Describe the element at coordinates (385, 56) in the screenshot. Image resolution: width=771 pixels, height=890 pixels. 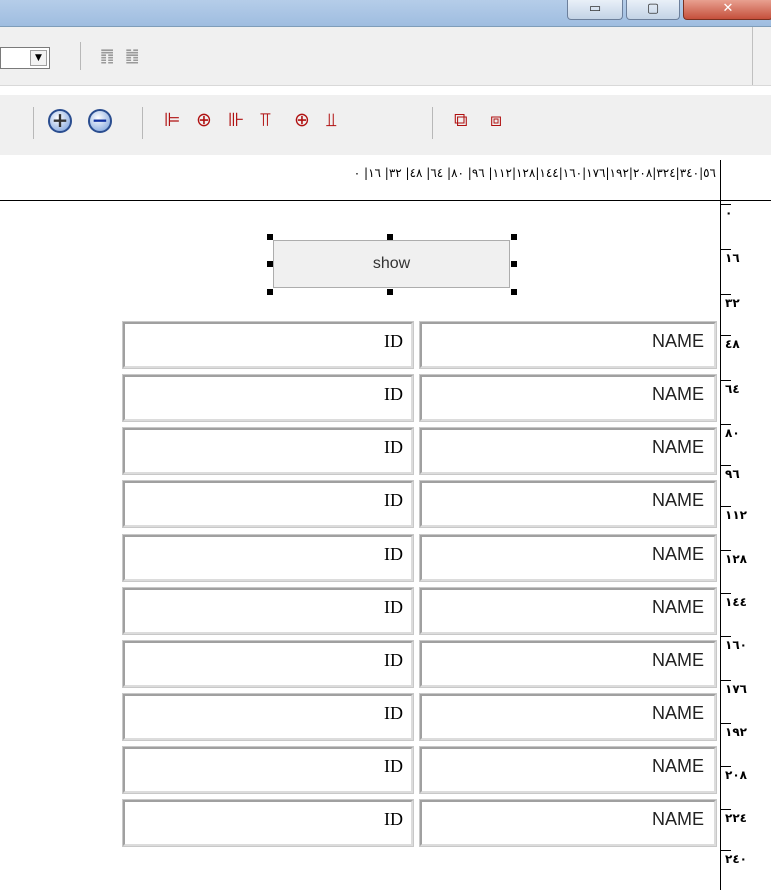
I see `toolbar-top: ▼ ䷓ ䷐` at that location.